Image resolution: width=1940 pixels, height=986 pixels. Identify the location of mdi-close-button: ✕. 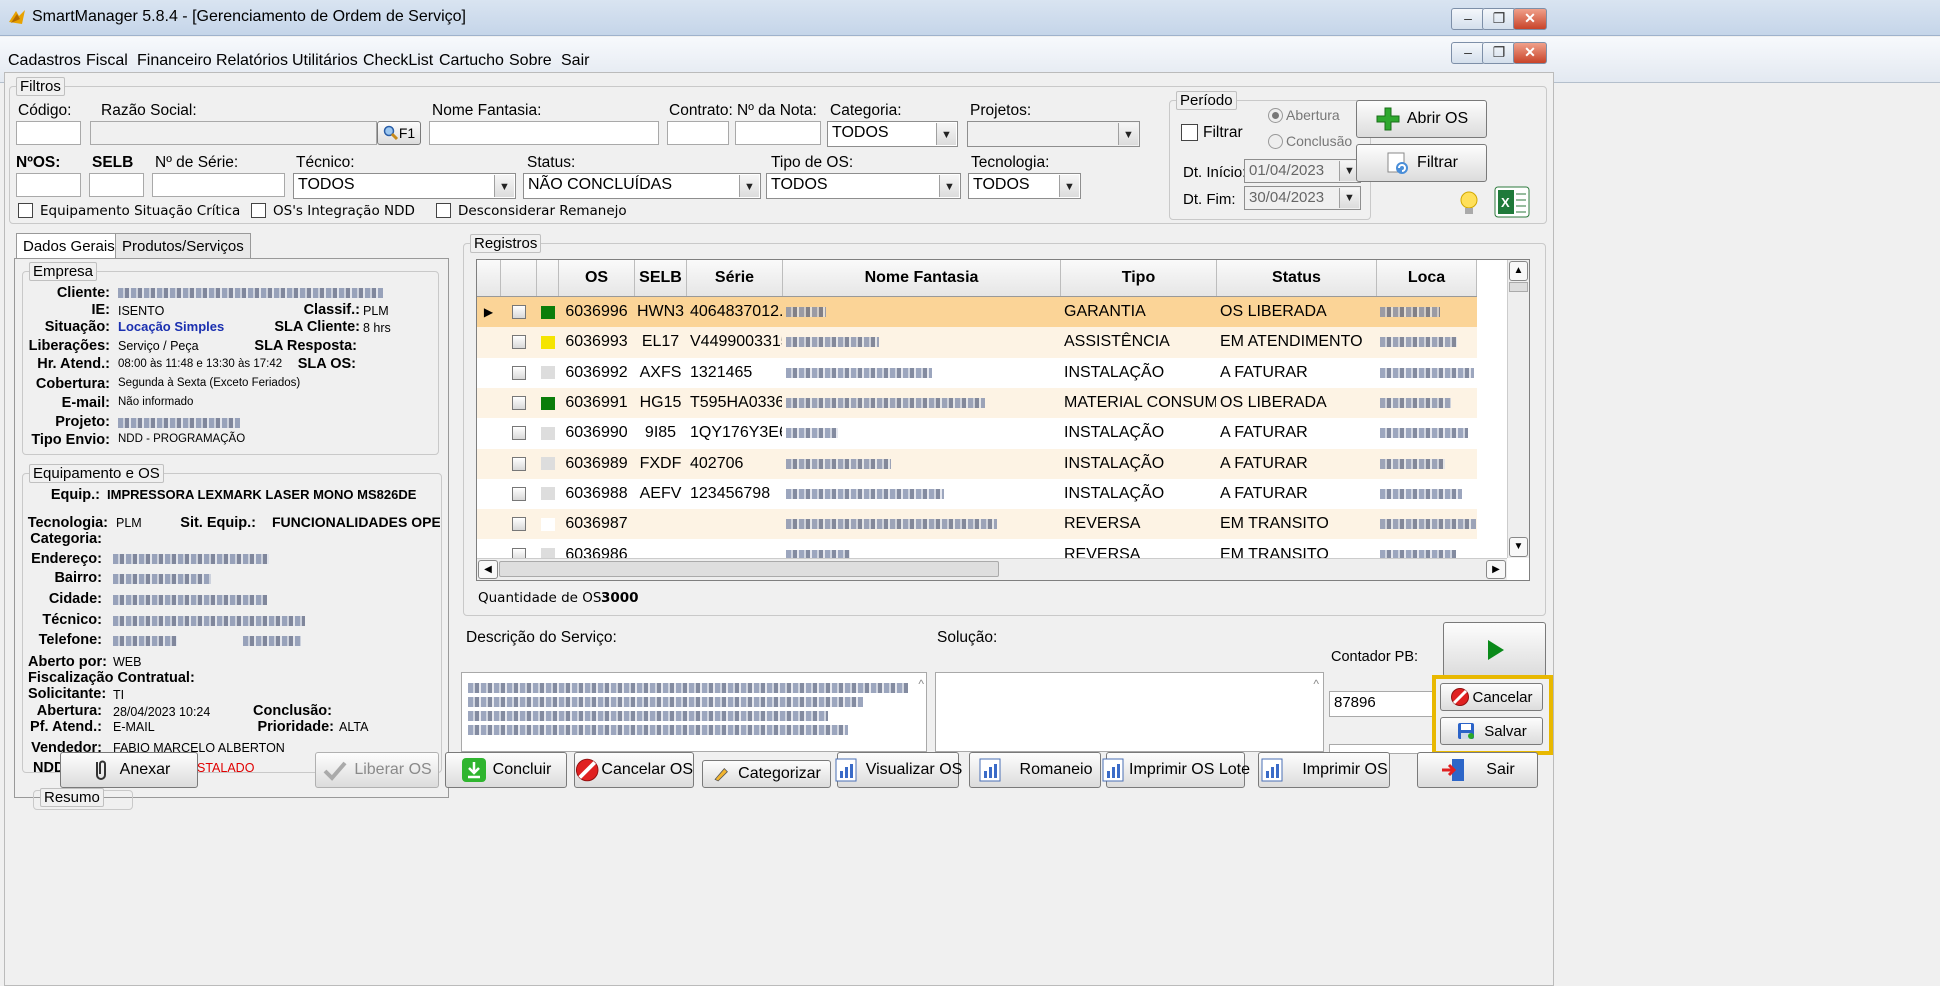
(1530, 53).